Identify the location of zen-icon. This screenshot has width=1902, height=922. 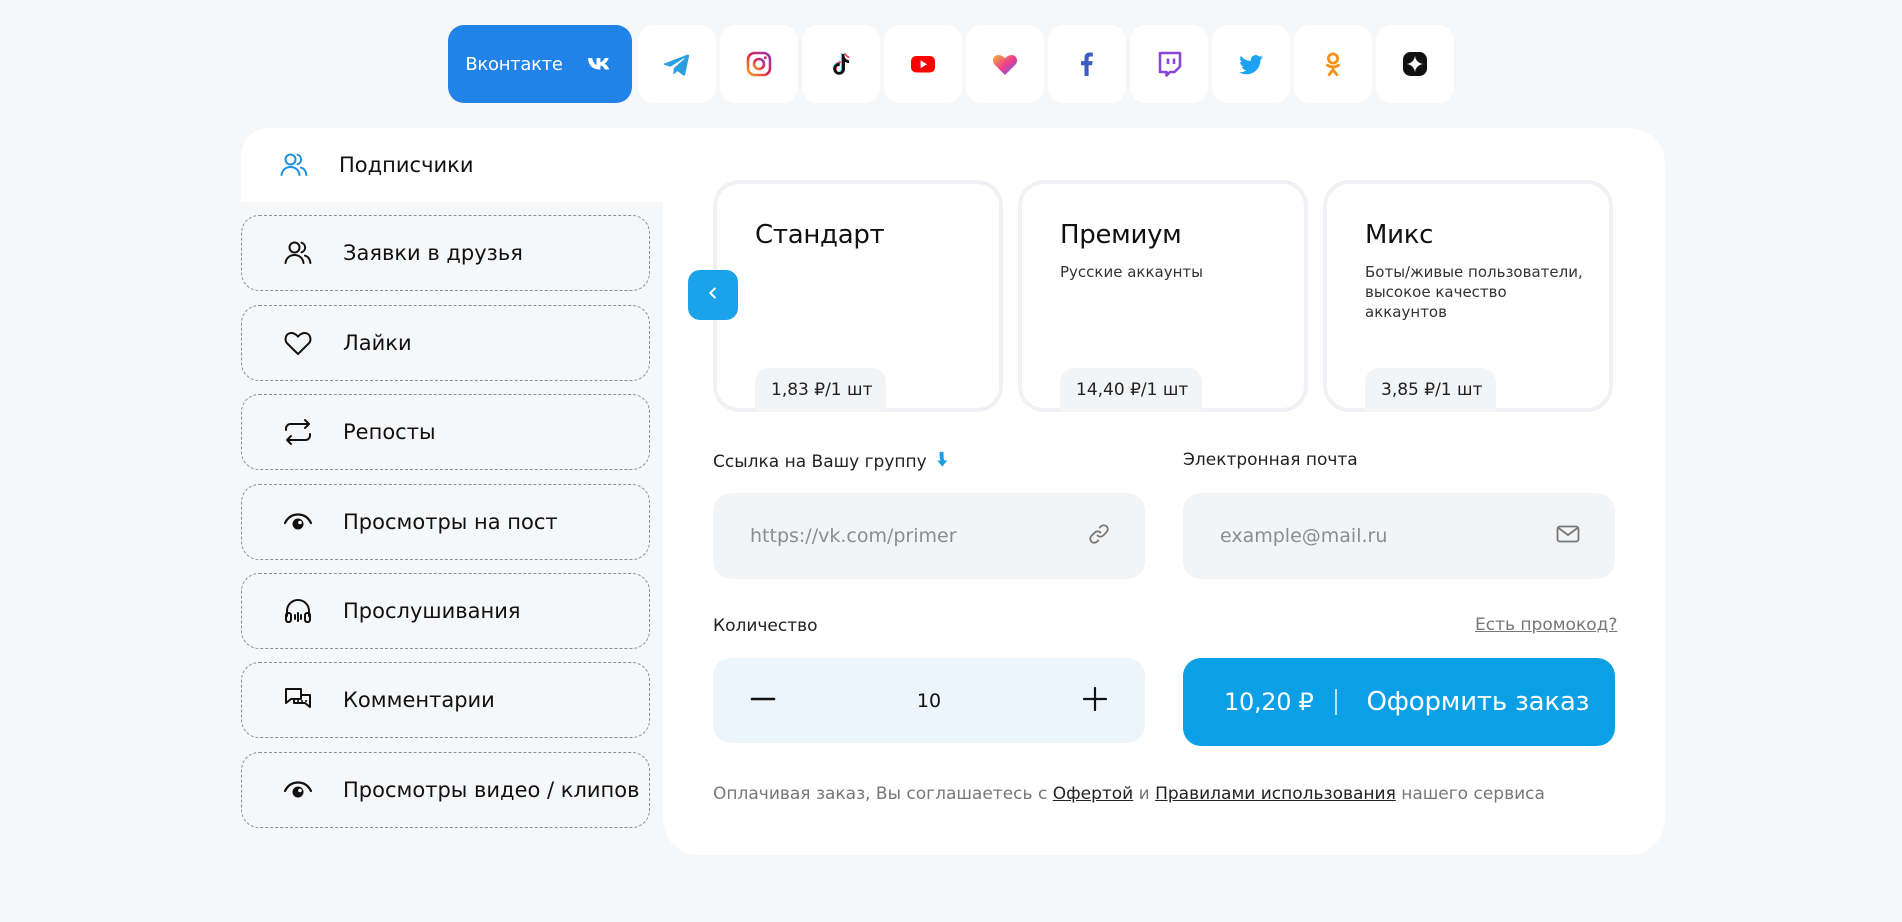
(1415, 64).